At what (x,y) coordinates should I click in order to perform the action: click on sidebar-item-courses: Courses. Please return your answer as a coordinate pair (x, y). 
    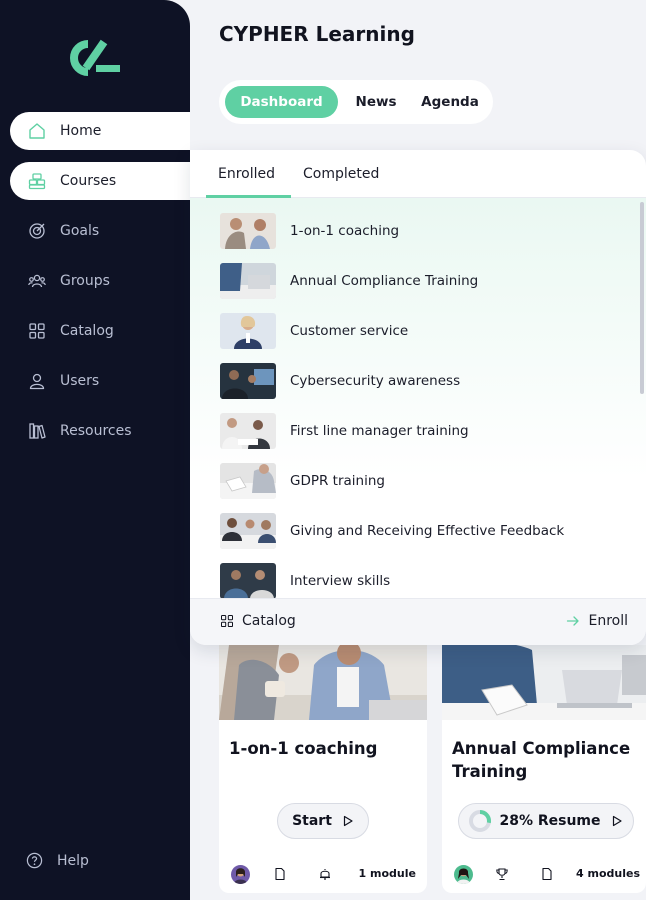
    Looking at the image, I should click on (100, 181).